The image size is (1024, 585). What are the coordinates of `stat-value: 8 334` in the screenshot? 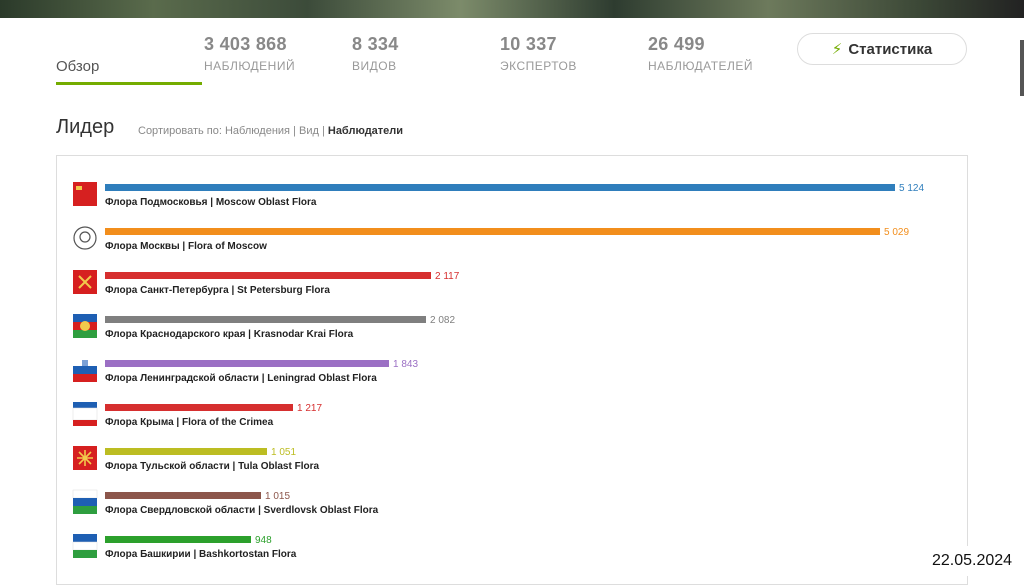 It's located at (375, 44).